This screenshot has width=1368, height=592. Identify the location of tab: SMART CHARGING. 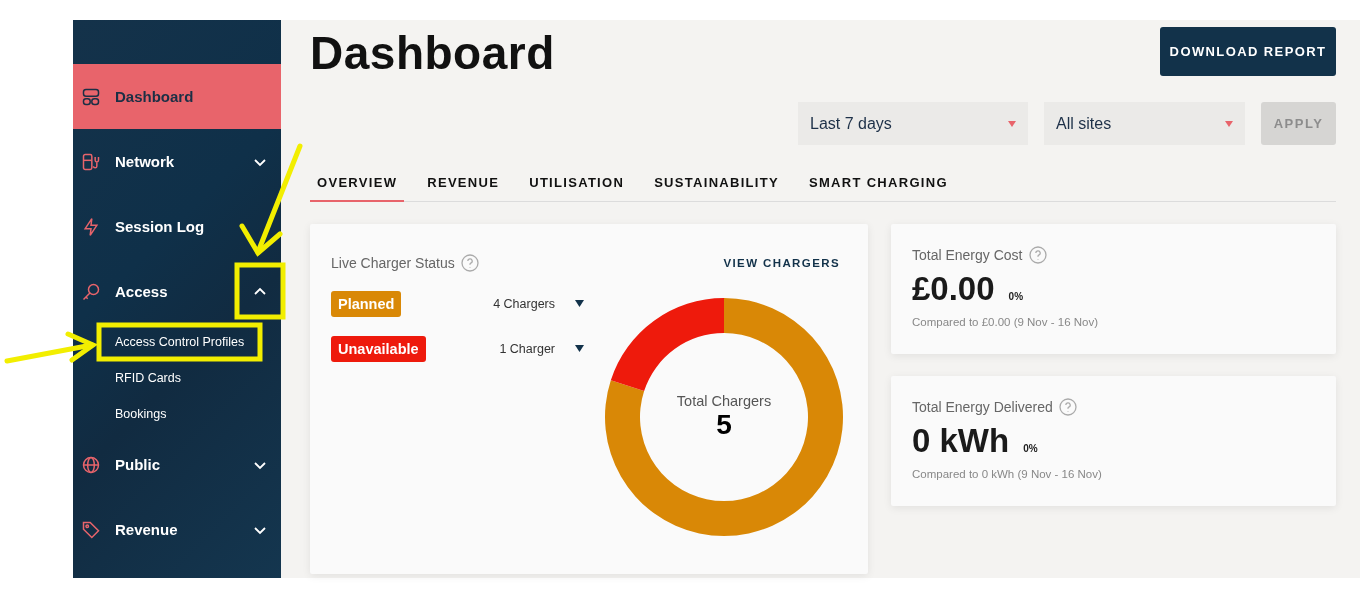
(878, 188).